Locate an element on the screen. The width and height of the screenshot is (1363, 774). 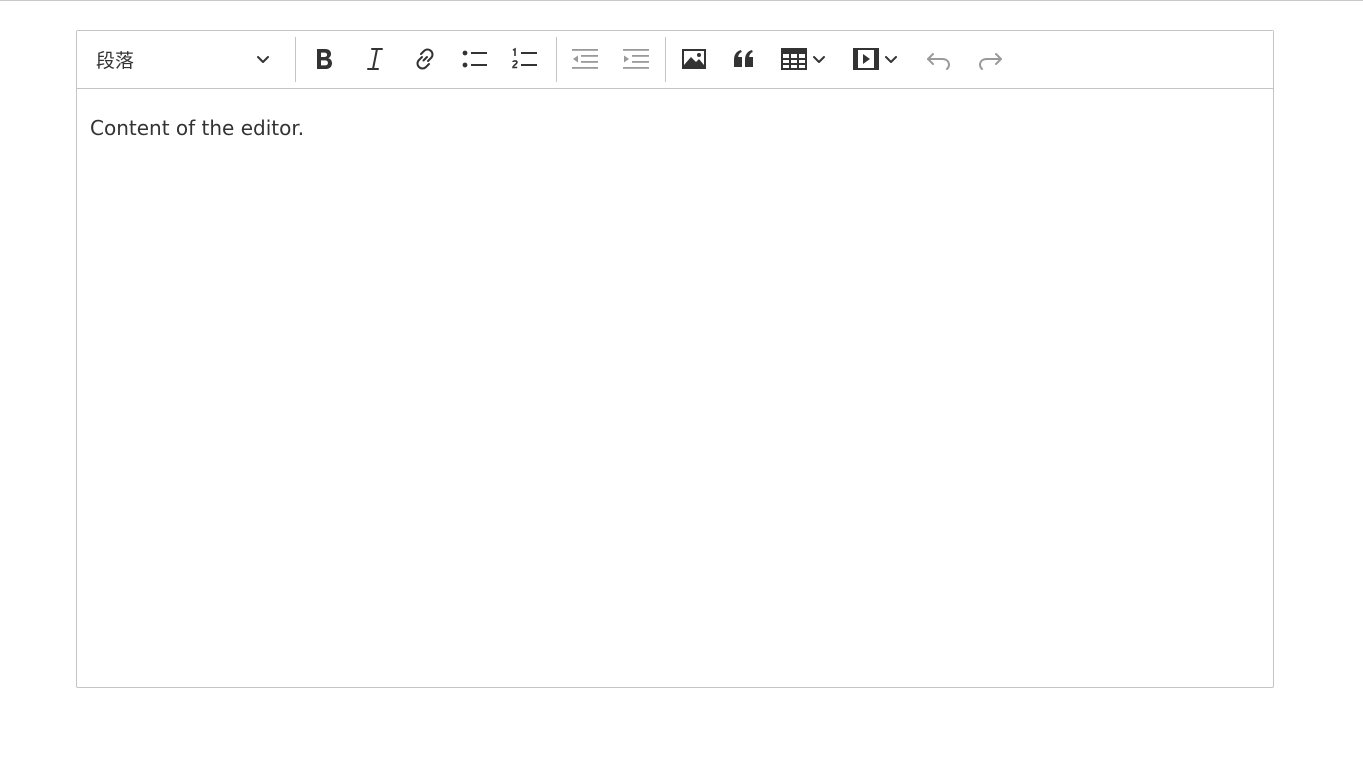
outdent-button is located at coordinates (585, 59).